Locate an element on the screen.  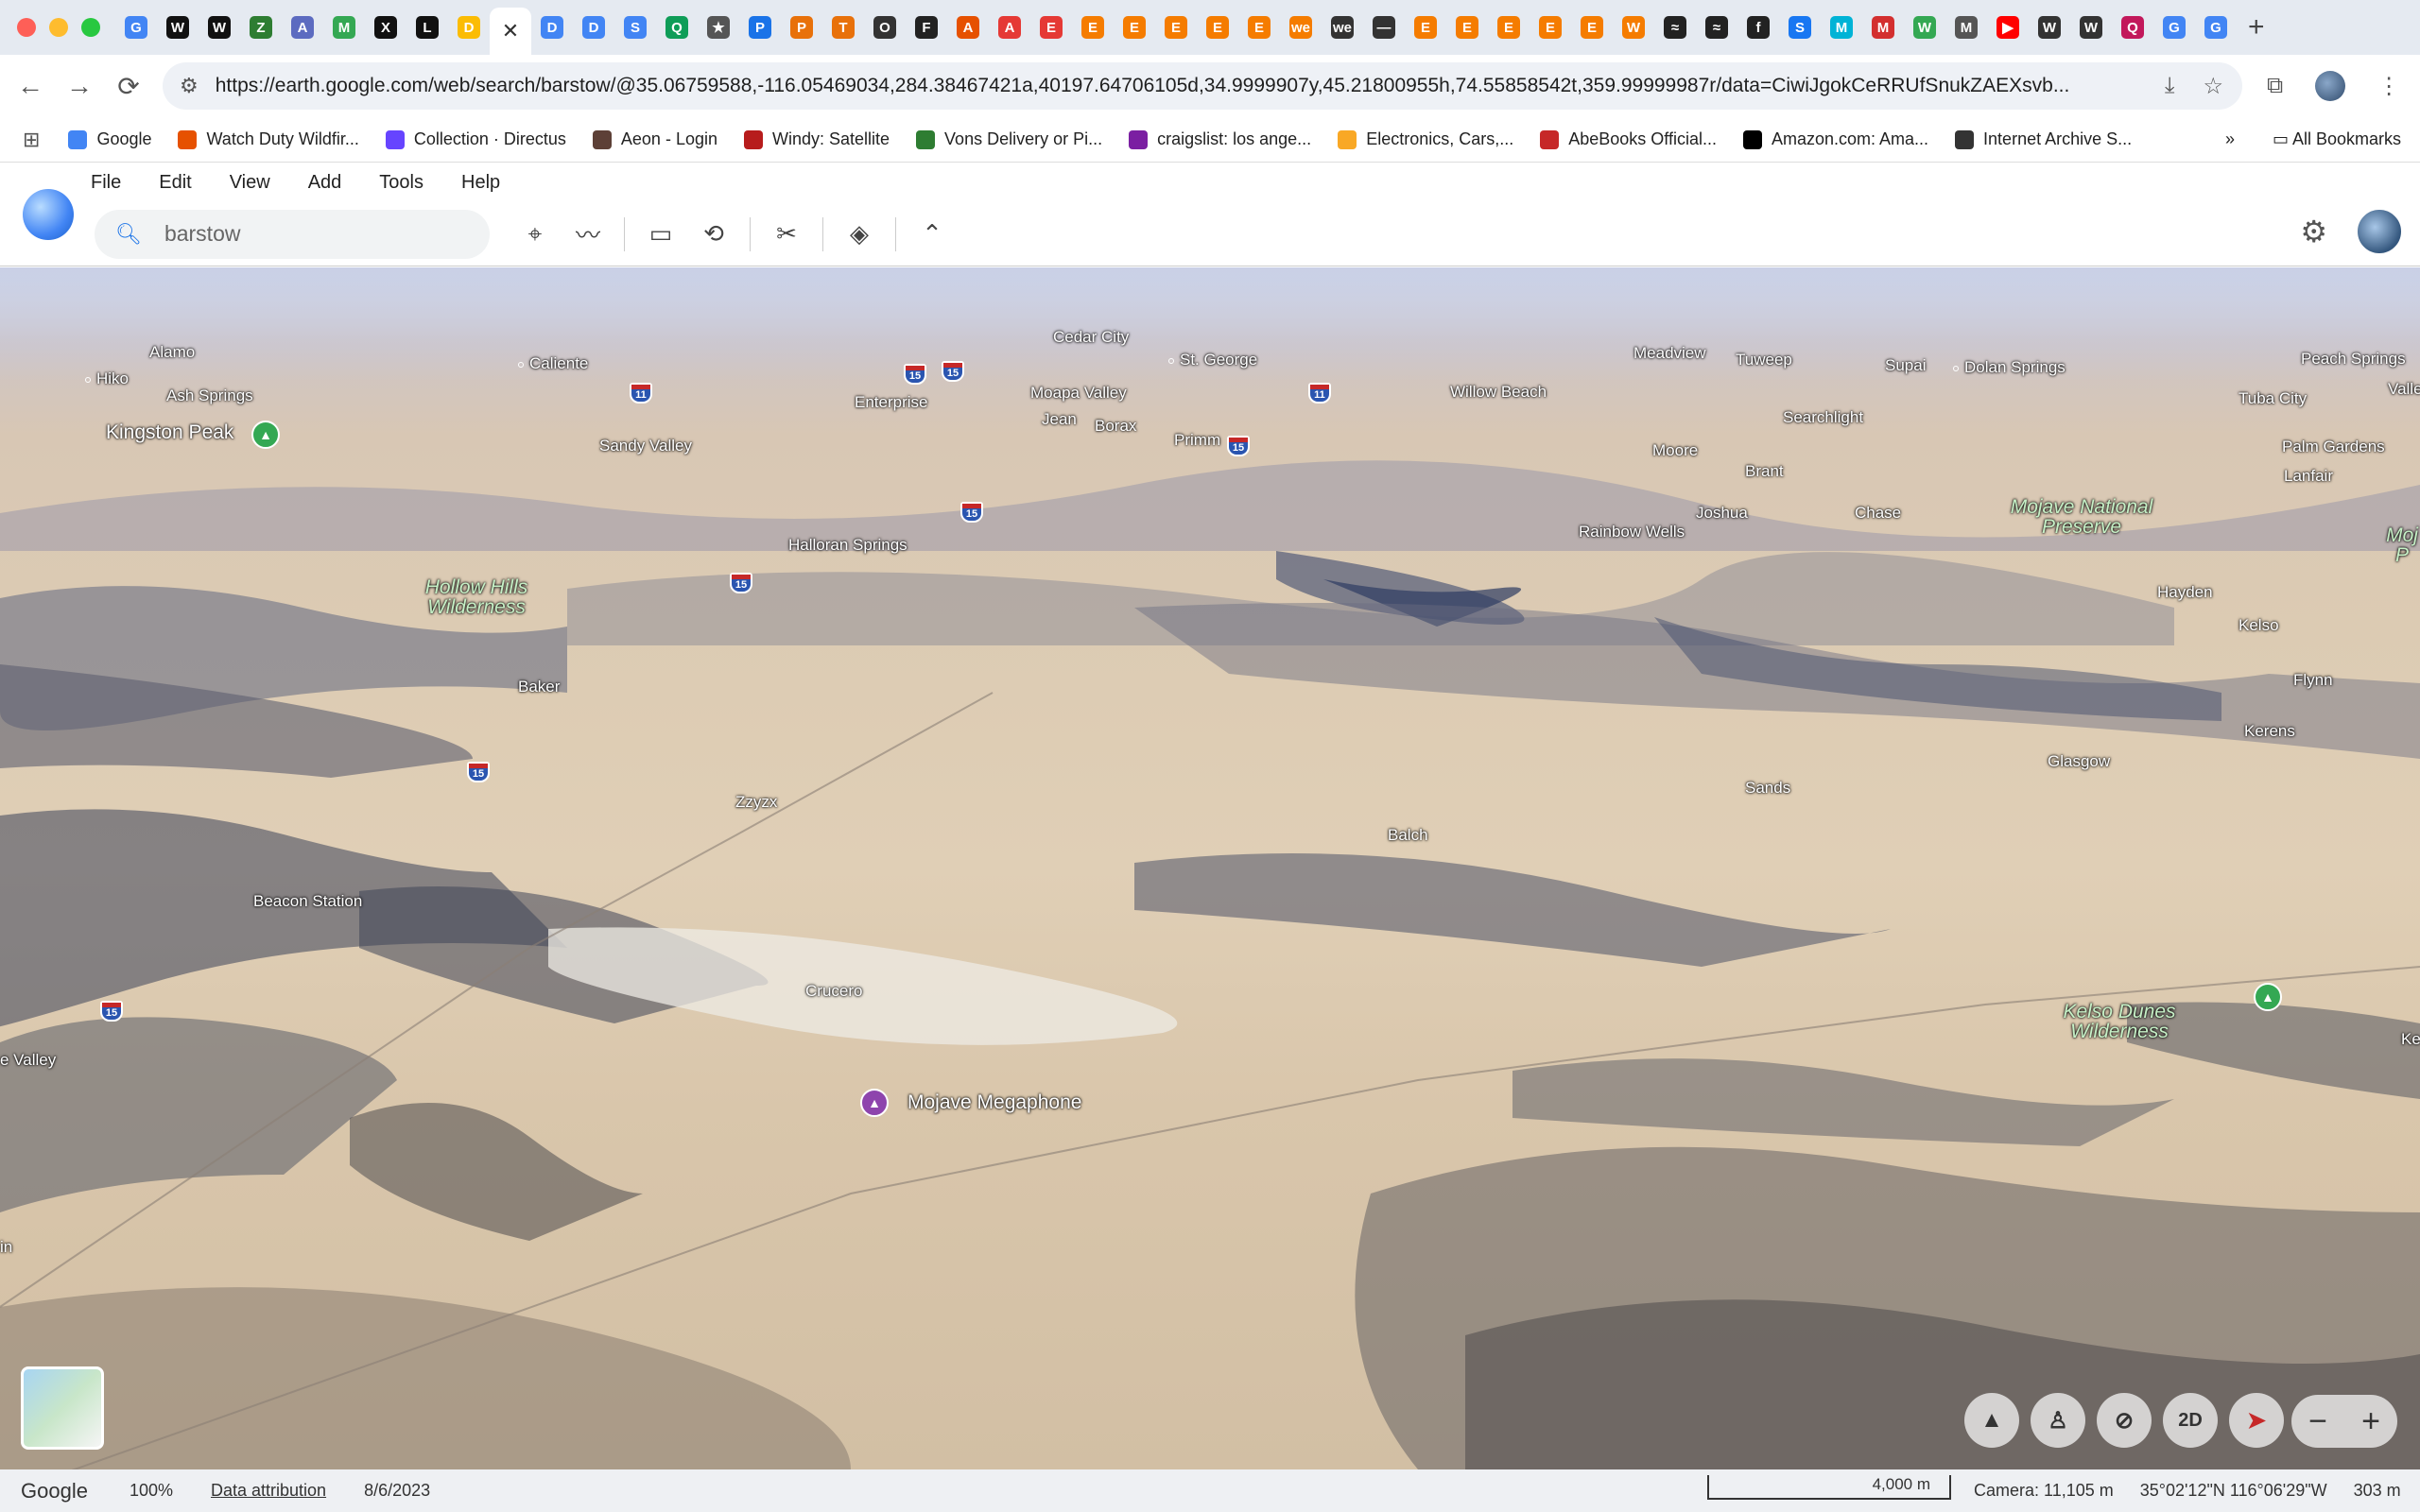
place-label: Brant is located at coordinates (1765, 471).